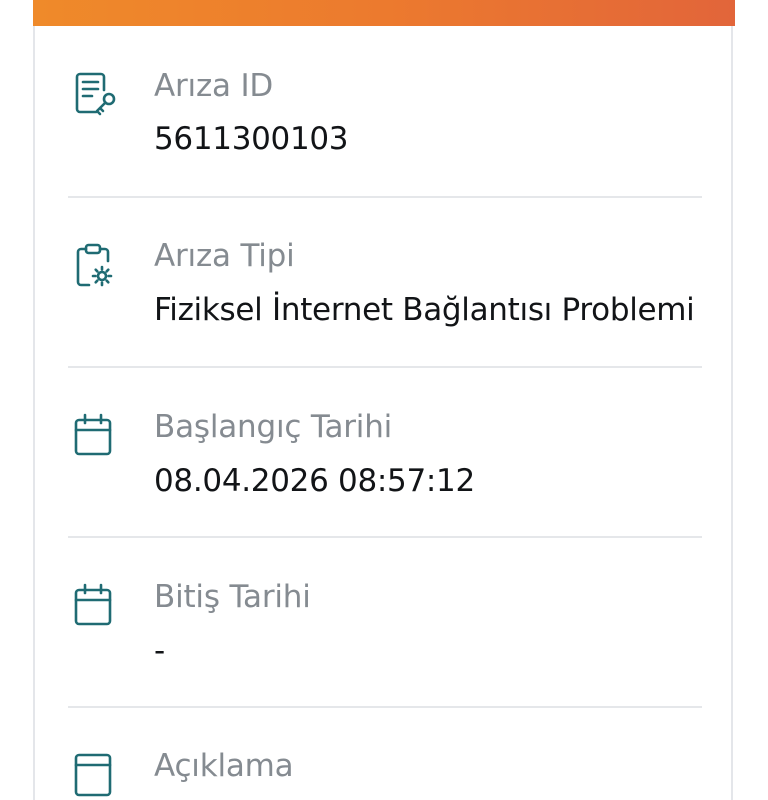 The height and width of the screenshot is (800, 768). What do you see at coordinates (424, 310) in the screenshot?
I see `field-value-fault-type: Fiziksel İnternet Bağlantısı Problemi` at bounding box center [424, 310].